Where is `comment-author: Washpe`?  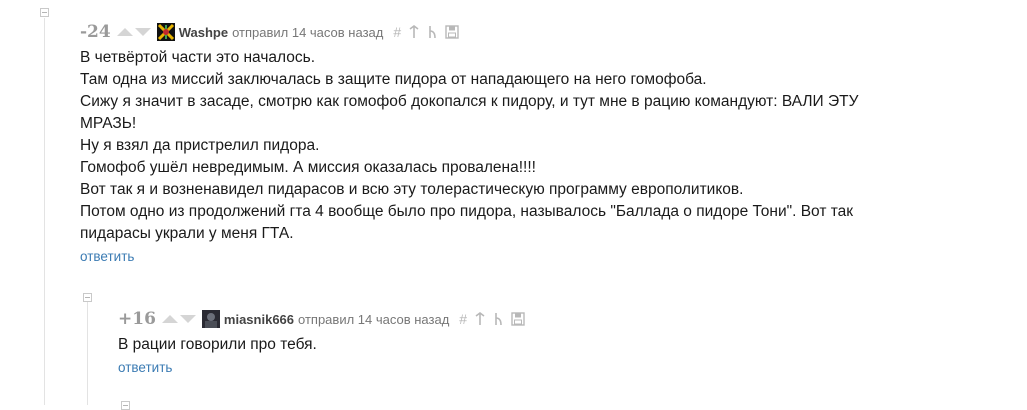
comment-author: Washpe is located at coordinates (203, 32).